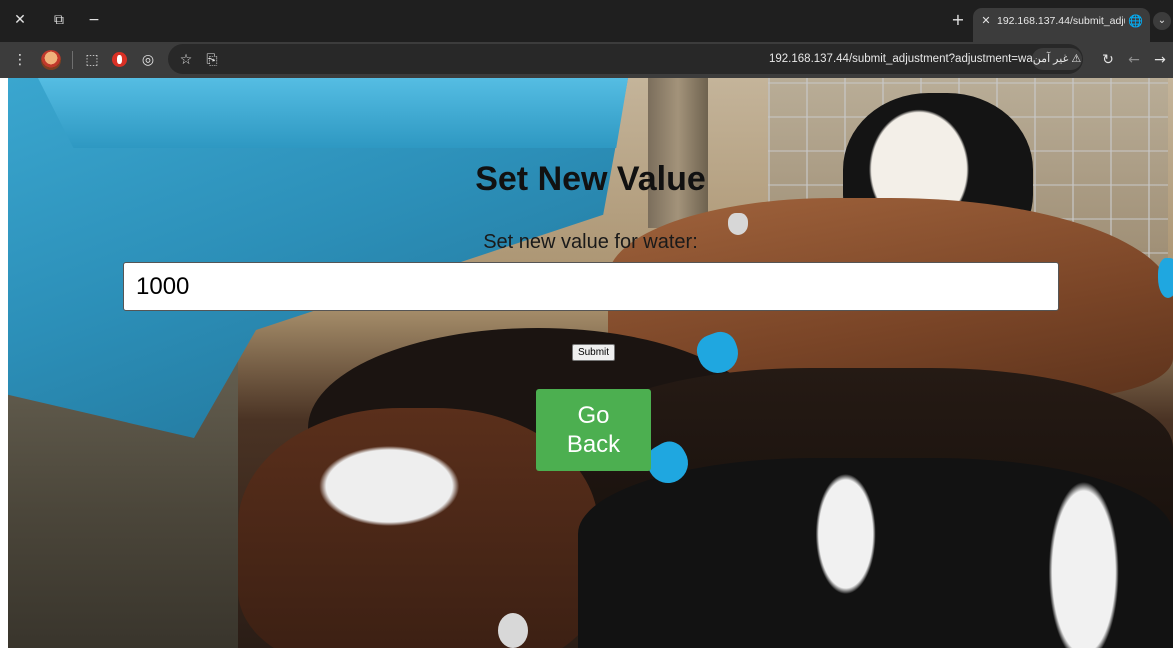  I want to click on tab-list-button: ⌄, so click(1162, 21).